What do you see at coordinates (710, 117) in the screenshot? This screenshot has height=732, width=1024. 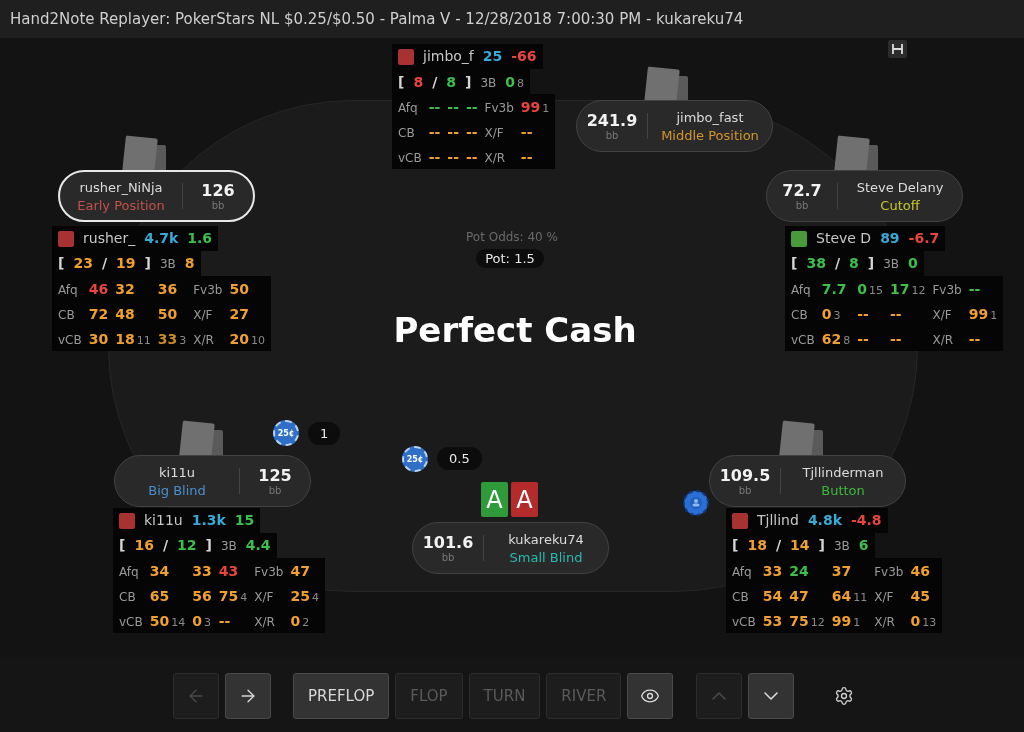 I see `player-name: jimbo_fast` at bounding box center [710, 117].